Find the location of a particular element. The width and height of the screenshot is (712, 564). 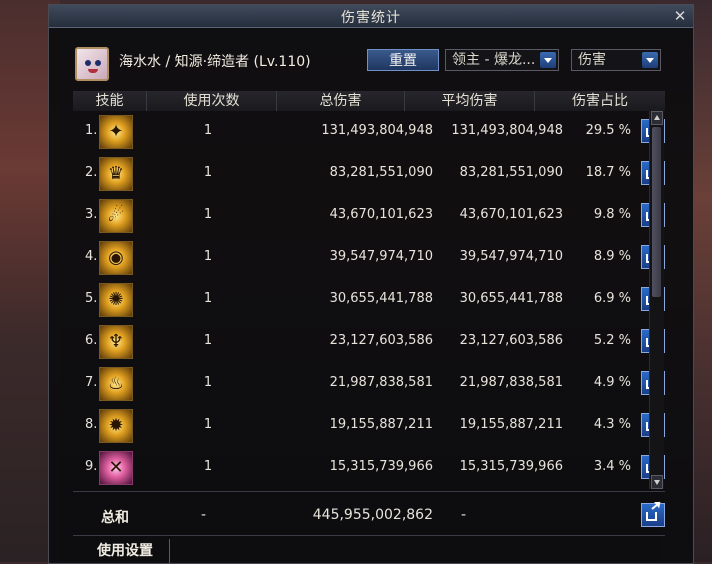

header-count: 使用次数 is located at coordinates (212, 101).